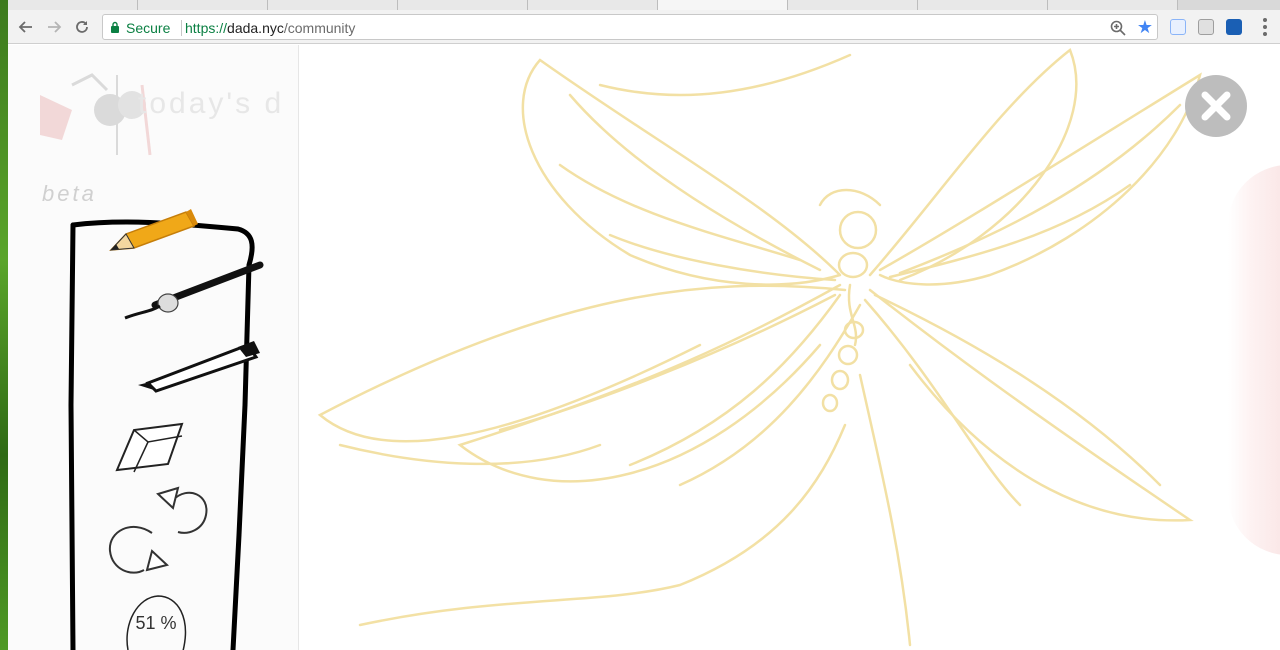 This screenshot has height=650, width=1280. What do you see at coordinates (195, 295) in the screenshot?
I see `brush-tool-icon` at bounding box center [195, 295].